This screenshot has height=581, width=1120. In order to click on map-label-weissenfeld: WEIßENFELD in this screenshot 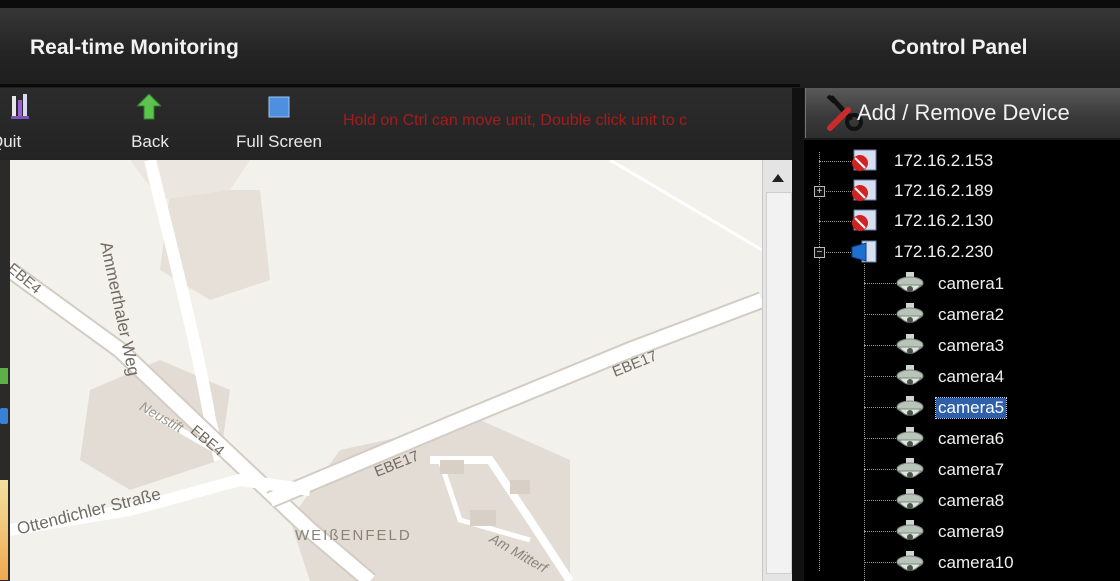, I will do `click(353, 535)`.